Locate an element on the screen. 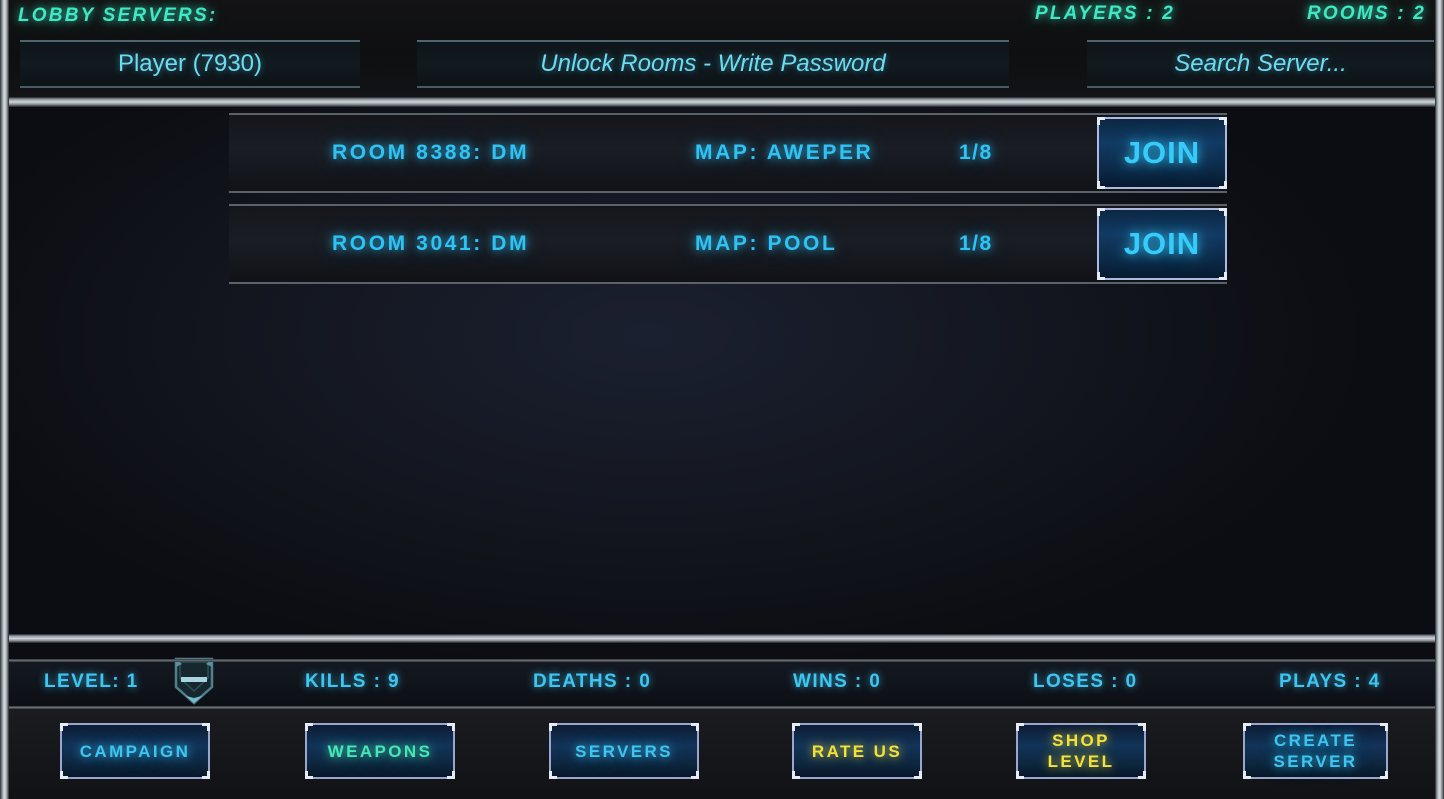  weapons-button-label: WEAPONS is located at coordinates (380, 751).